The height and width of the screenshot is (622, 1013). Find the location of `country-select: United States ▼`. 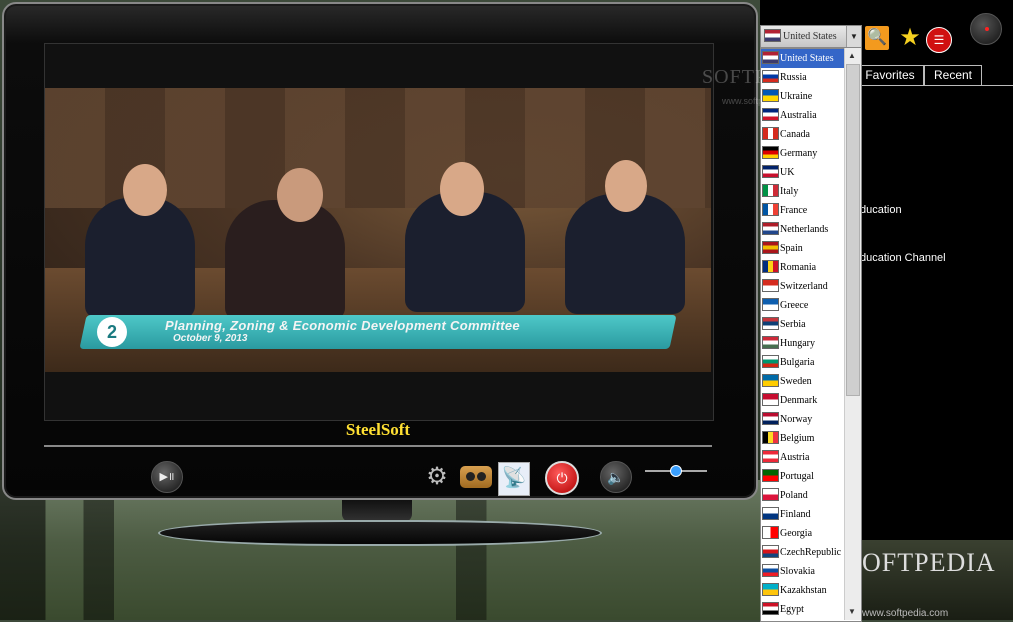

country-select: United States ▼ is located at coordinates (811, 36).